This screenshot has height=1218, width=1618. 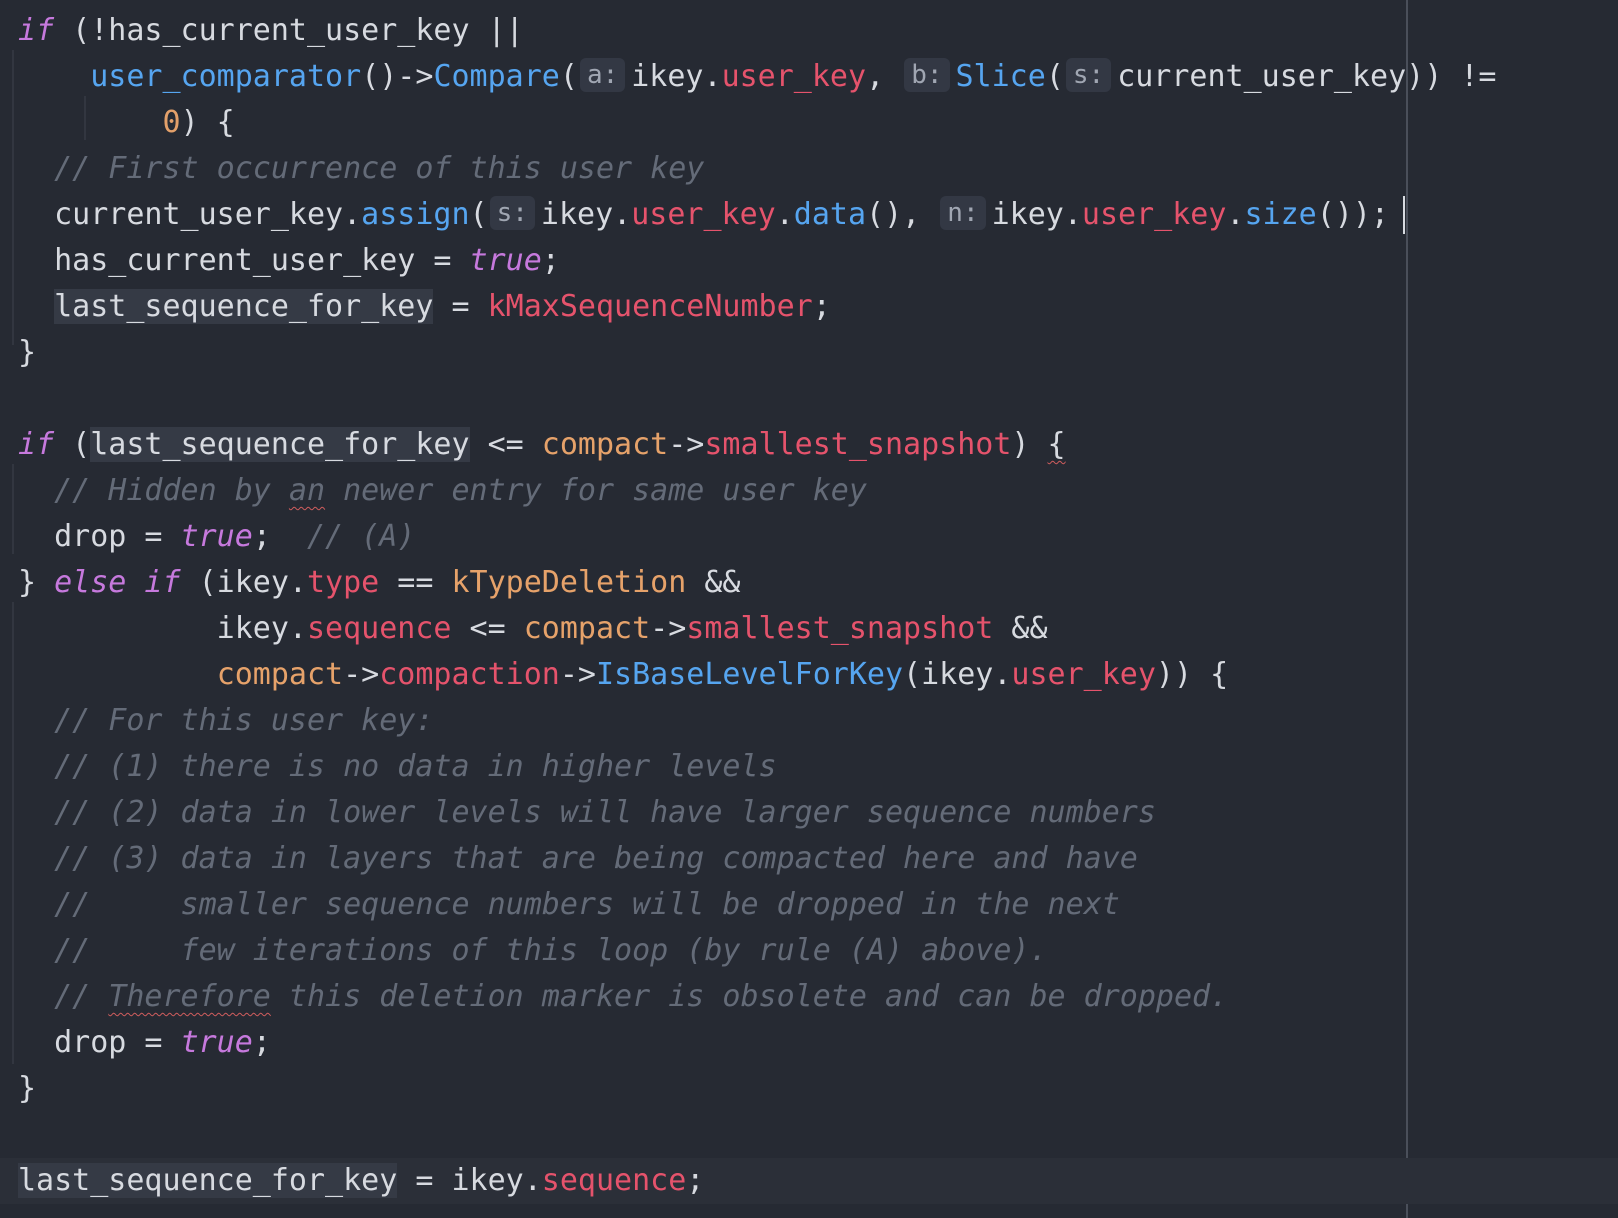 I want to click on code-token: ==, so click(x=415, y=582).